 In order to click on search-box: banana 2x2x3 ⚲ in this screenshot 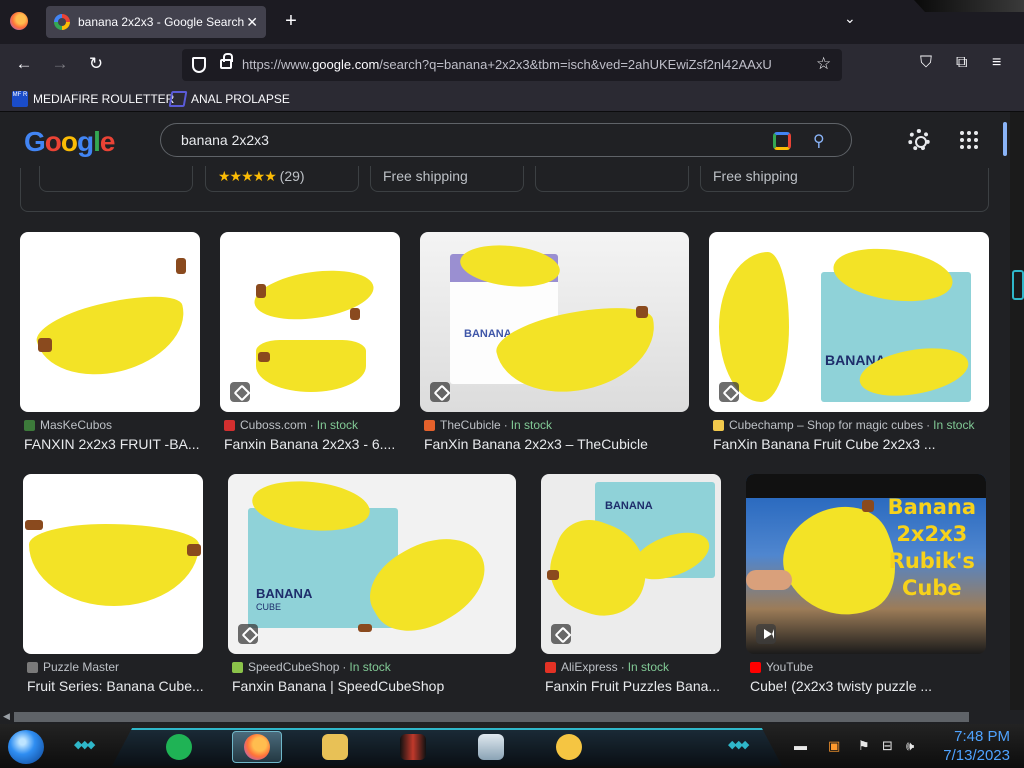, I will do `click(506, 140)`.